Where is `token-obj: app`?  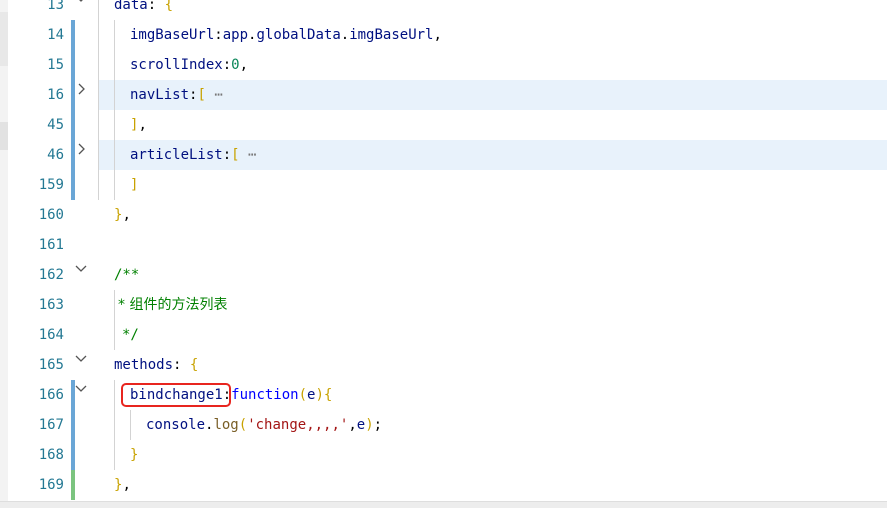
token-obj: app is located at coordinates (235, 35).